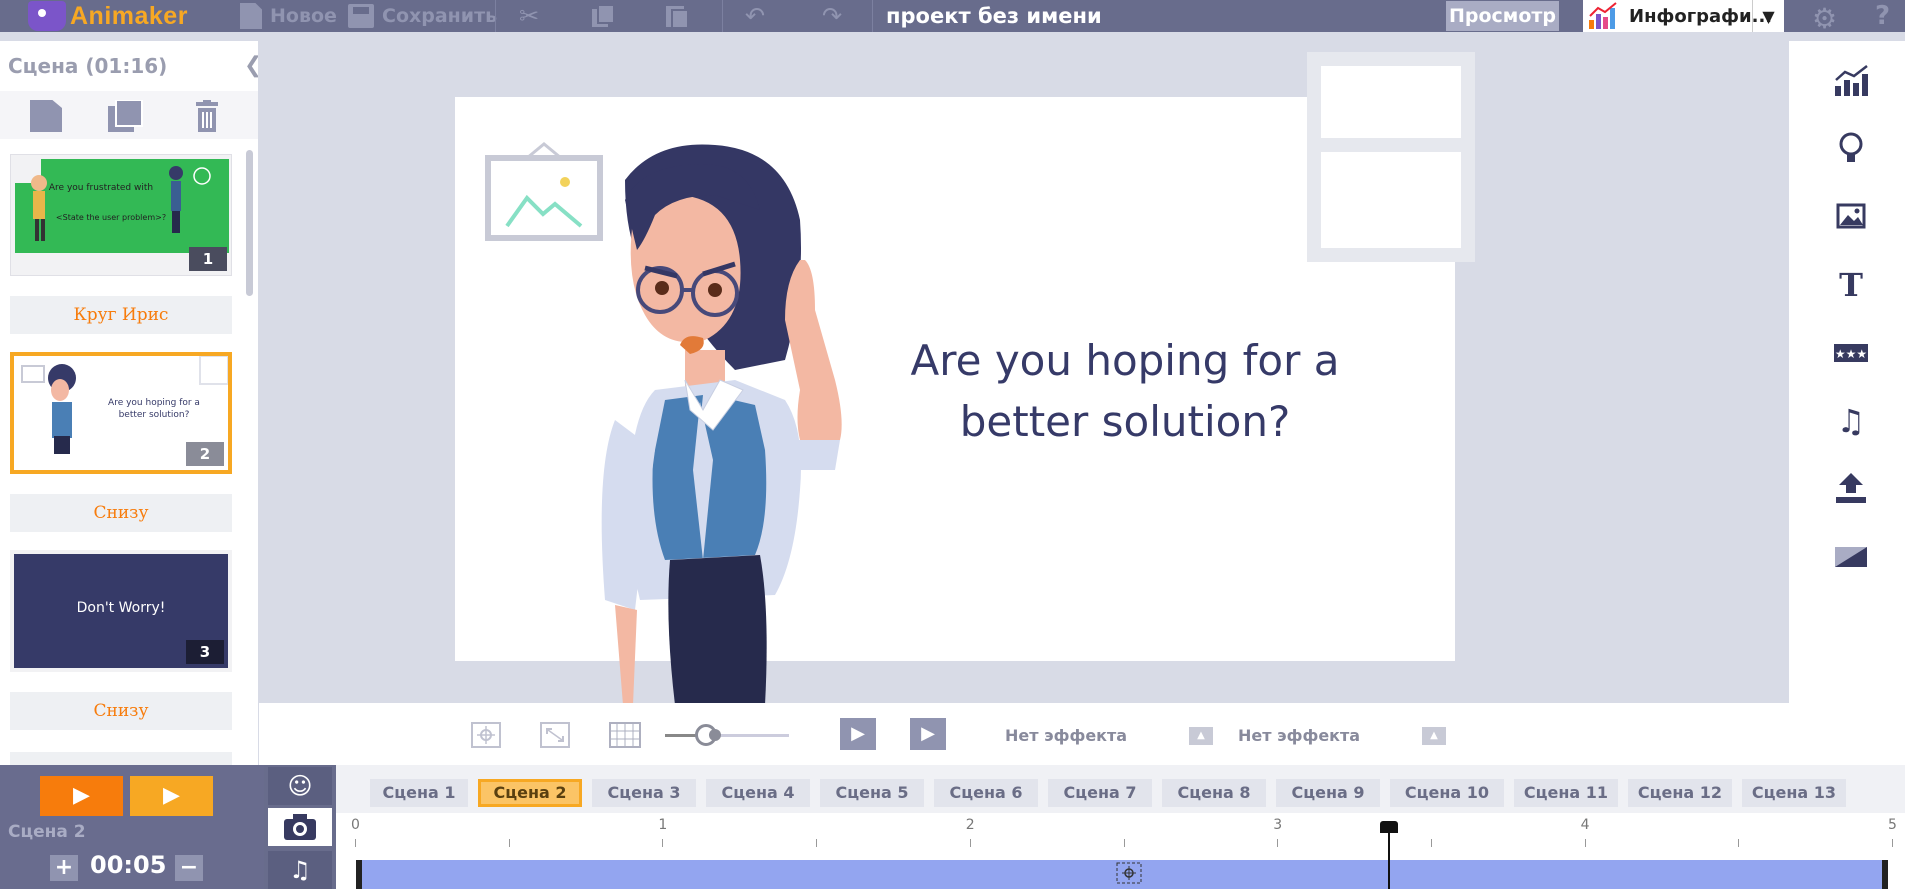  I want to click on image-placeholder-top, so click(1391, 102).